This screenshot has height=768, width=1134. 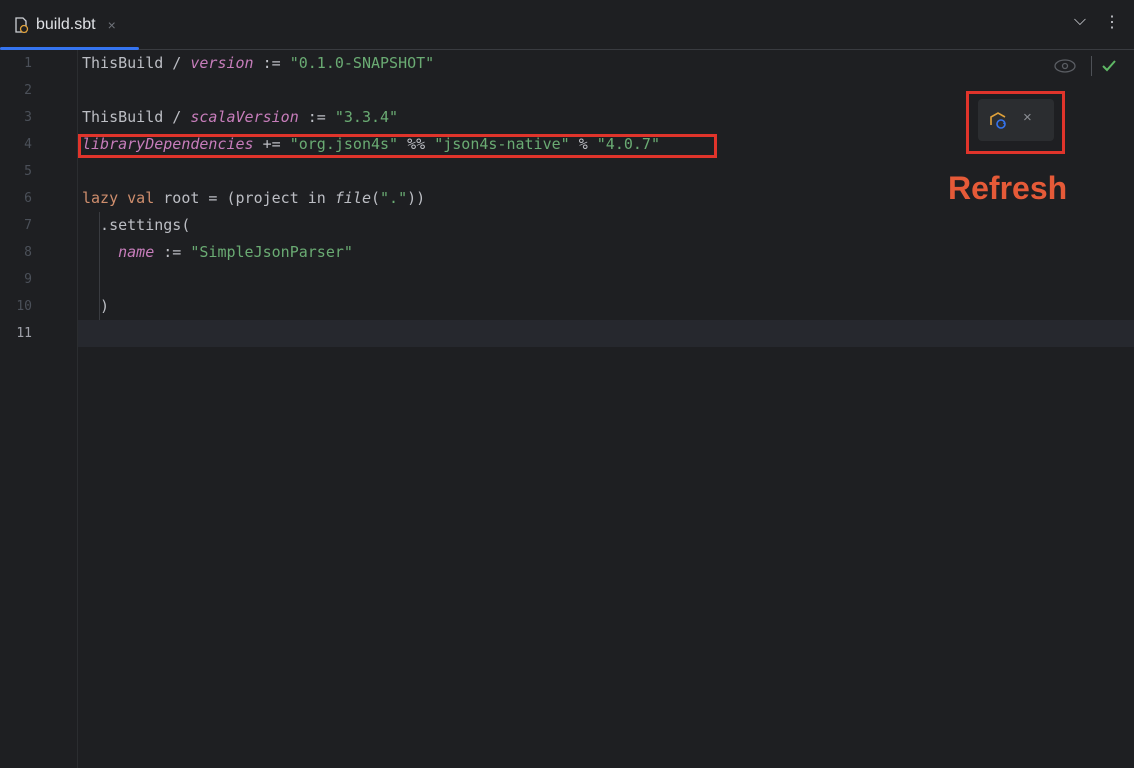 I want to click on code-line-3: ThisBuild / scalaVersion := "3.3.4", so click(x=240, y=117).